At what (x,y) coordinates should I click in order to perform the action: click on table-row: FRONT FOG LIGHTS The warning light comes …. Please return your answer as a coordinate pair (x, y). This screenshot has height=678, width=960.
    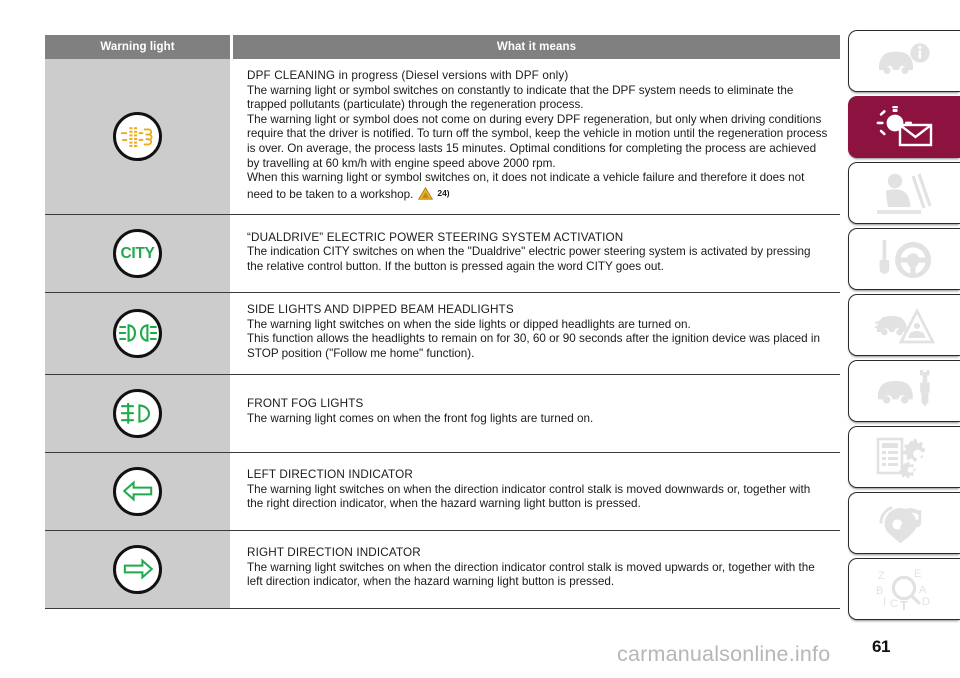
    Looking at the image, I should click on (442, 413).